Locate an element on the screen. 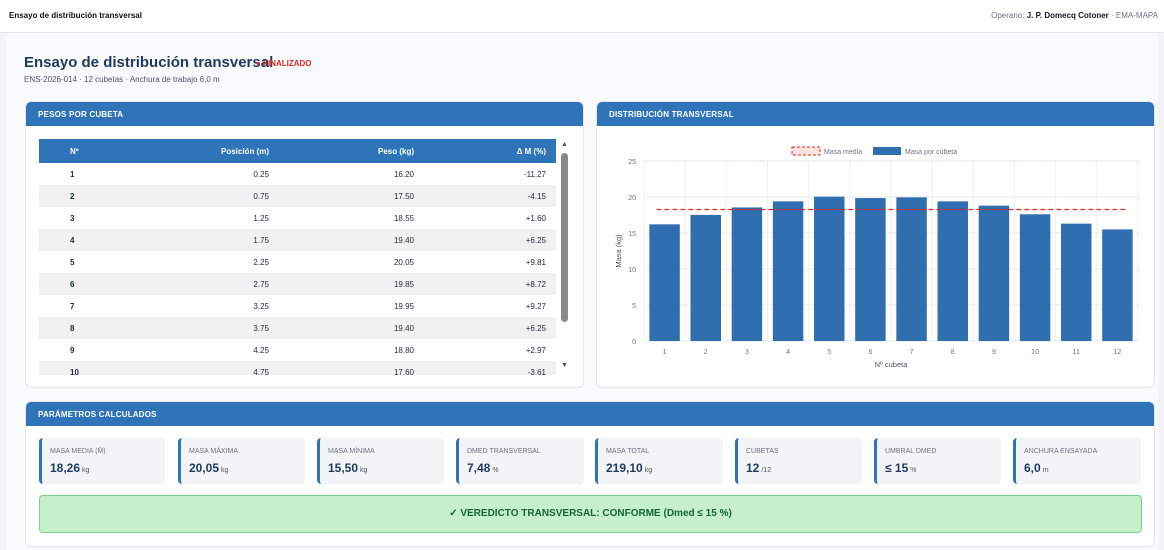  cell-delta: +1.60 is located at coordinates (535, 218).